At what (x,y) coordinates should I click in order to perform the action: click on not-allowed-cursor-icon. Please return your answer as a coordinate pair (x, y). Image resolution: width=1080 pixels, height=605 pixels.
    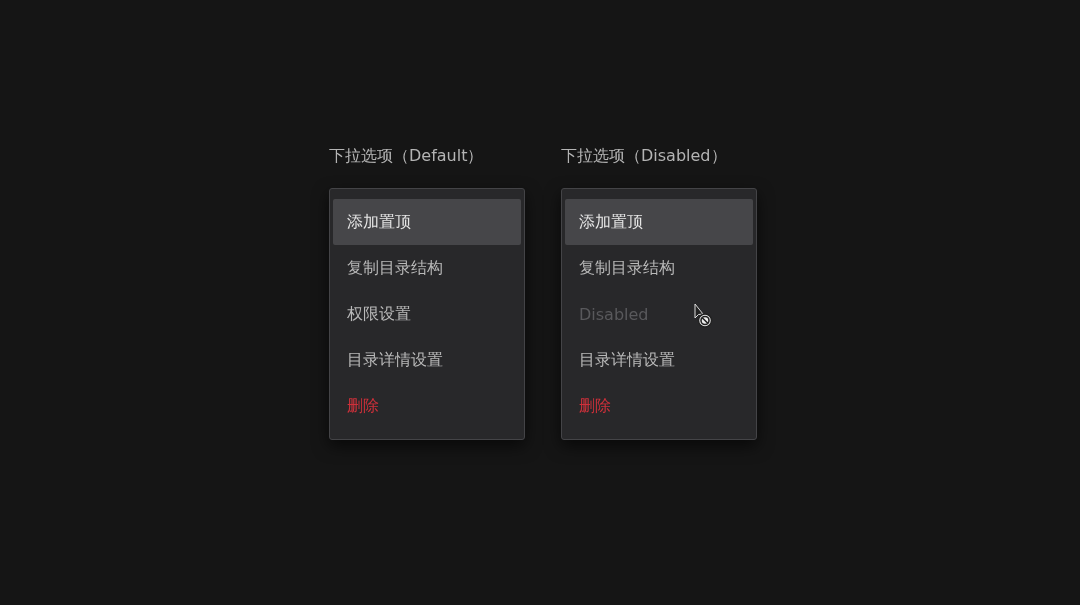
    Looking at the image, I should click on (704, 316).